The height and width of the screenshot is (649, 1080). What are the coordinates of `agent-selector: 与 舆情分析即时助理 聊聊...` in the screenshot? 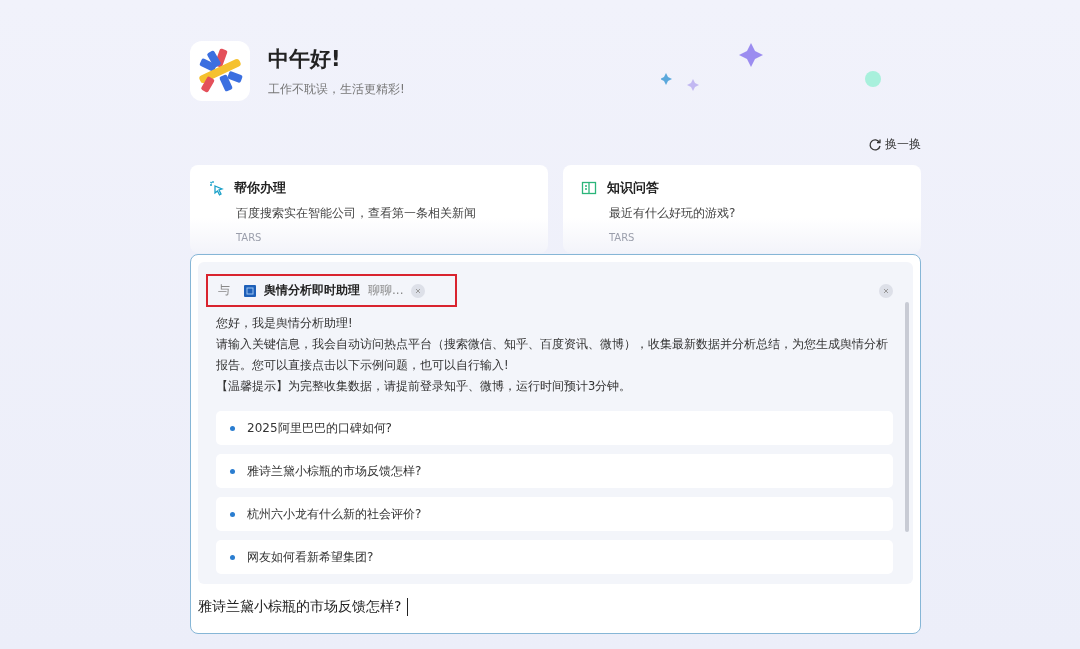 It's located at (332, 290).